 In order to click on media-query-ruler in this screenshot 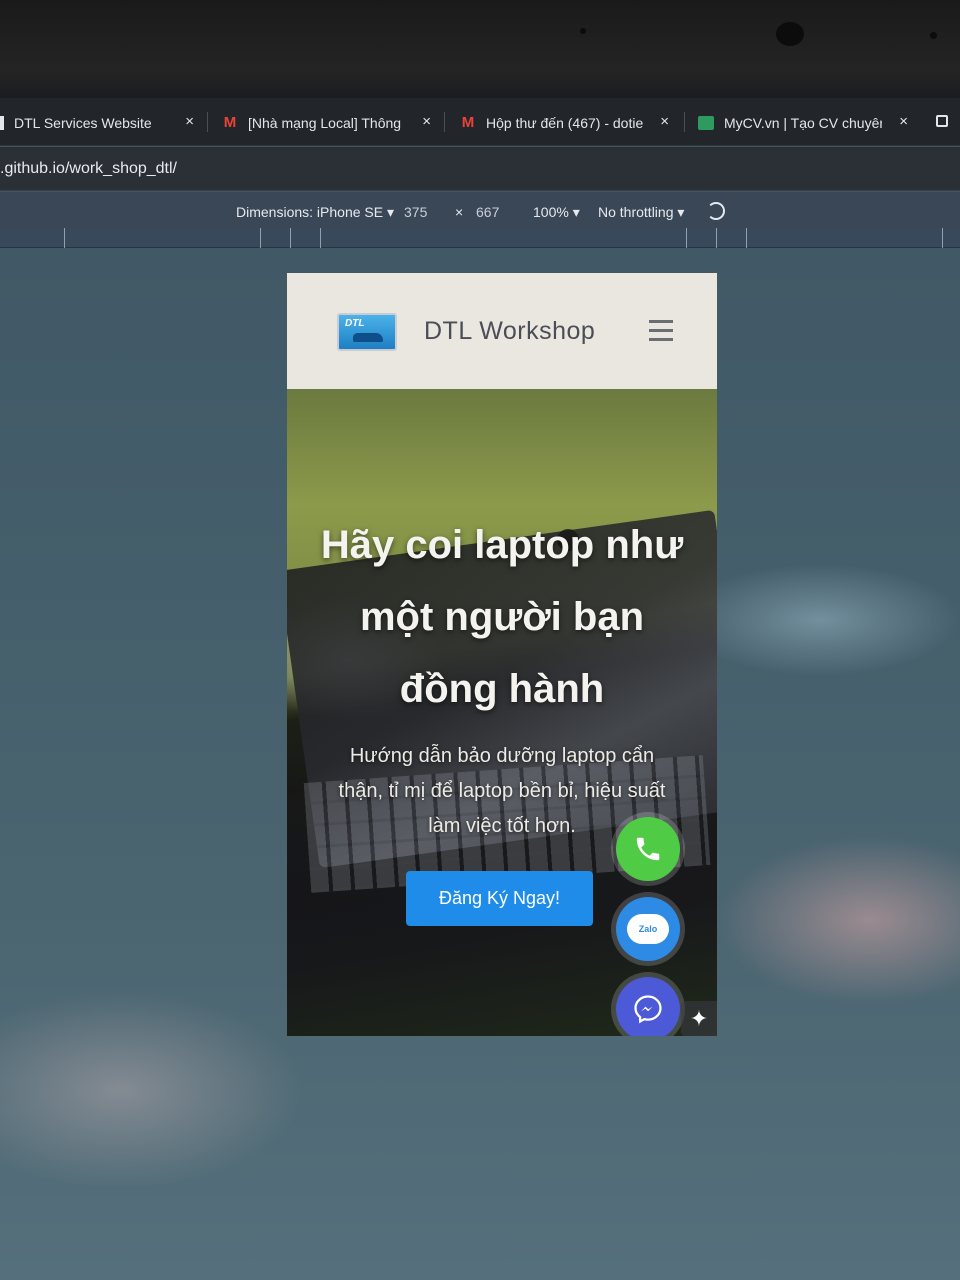, I will do `click(480, 238)`.